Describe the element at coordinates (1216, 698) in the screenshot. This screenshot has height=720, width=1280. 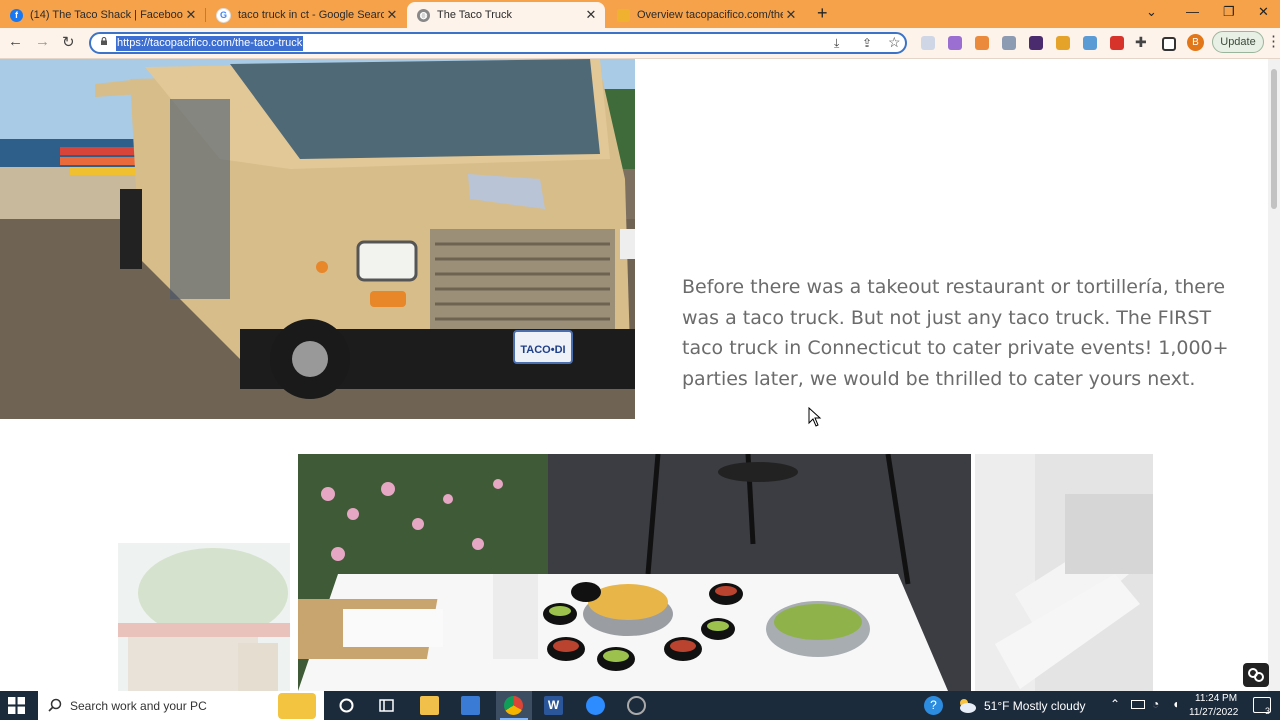
I see `clock-time: 11:24 PM` at that location.